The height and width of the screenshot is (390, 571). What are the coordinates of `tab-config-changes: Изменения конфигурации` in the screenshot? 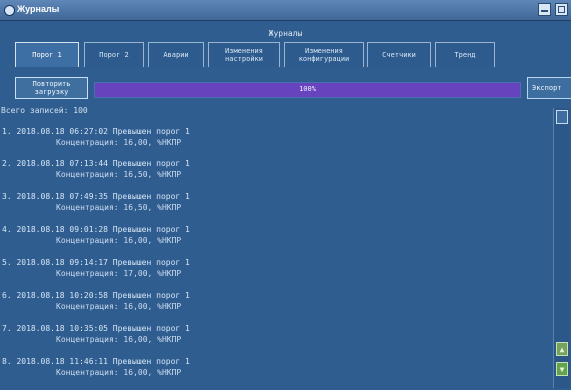 It's located at (324, 54).